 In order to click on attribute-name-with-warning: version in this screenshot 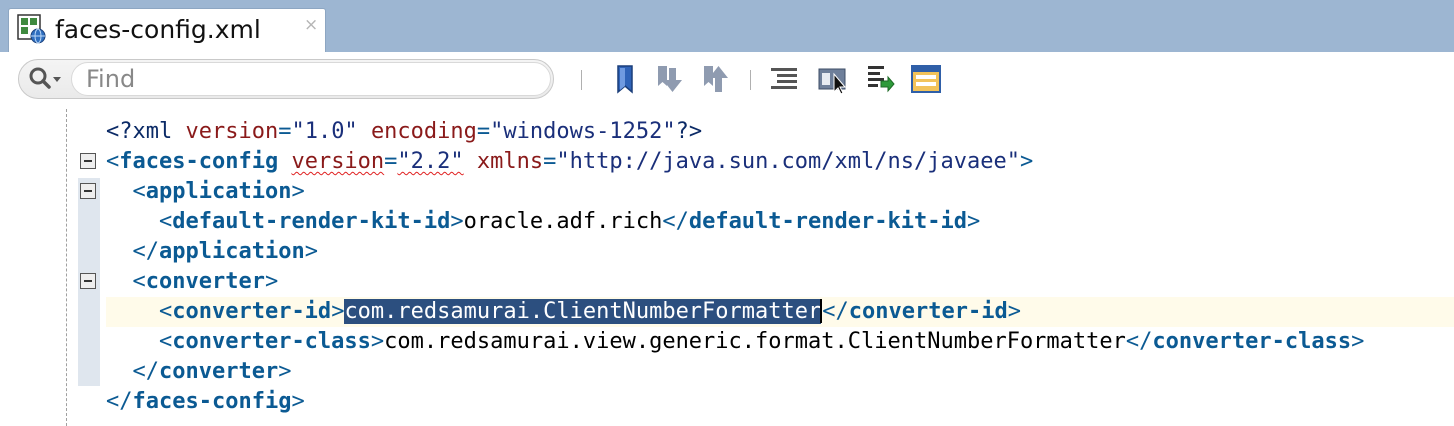, I will do `click(338, 161)`.